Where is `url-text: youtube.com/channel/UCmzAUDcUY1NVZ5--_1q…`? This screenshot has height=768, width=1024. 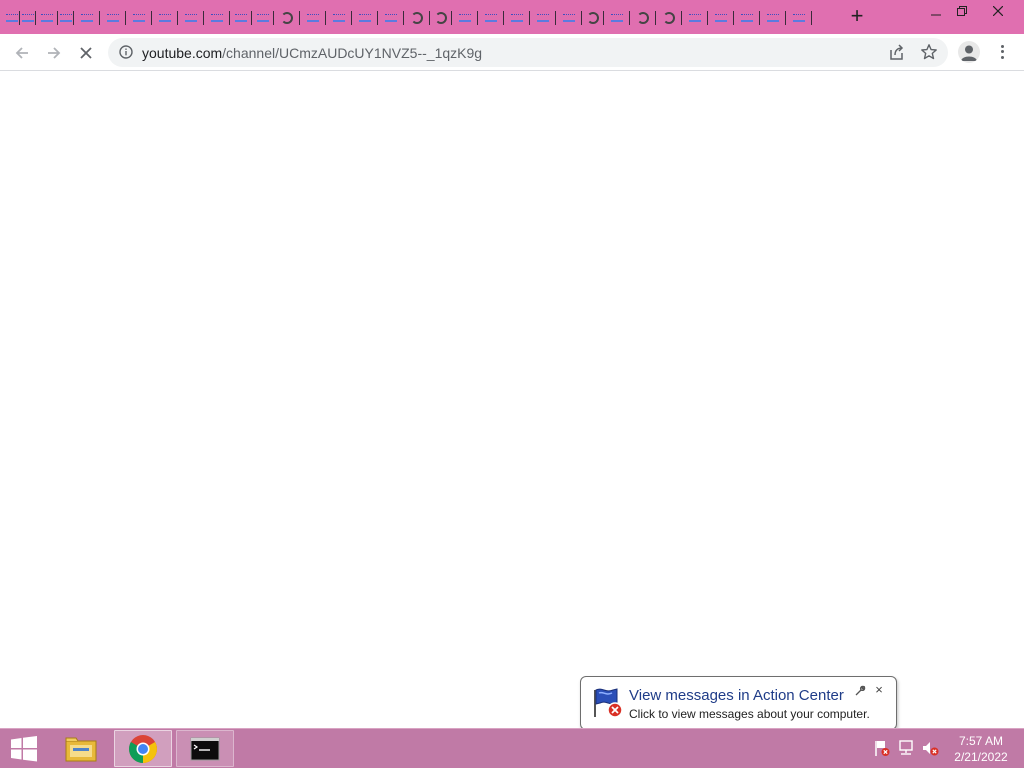 url-text: youtube.com/channel/UCmzAUDcUY1NVZ5--_1q… is located at coordinates (312, 53).